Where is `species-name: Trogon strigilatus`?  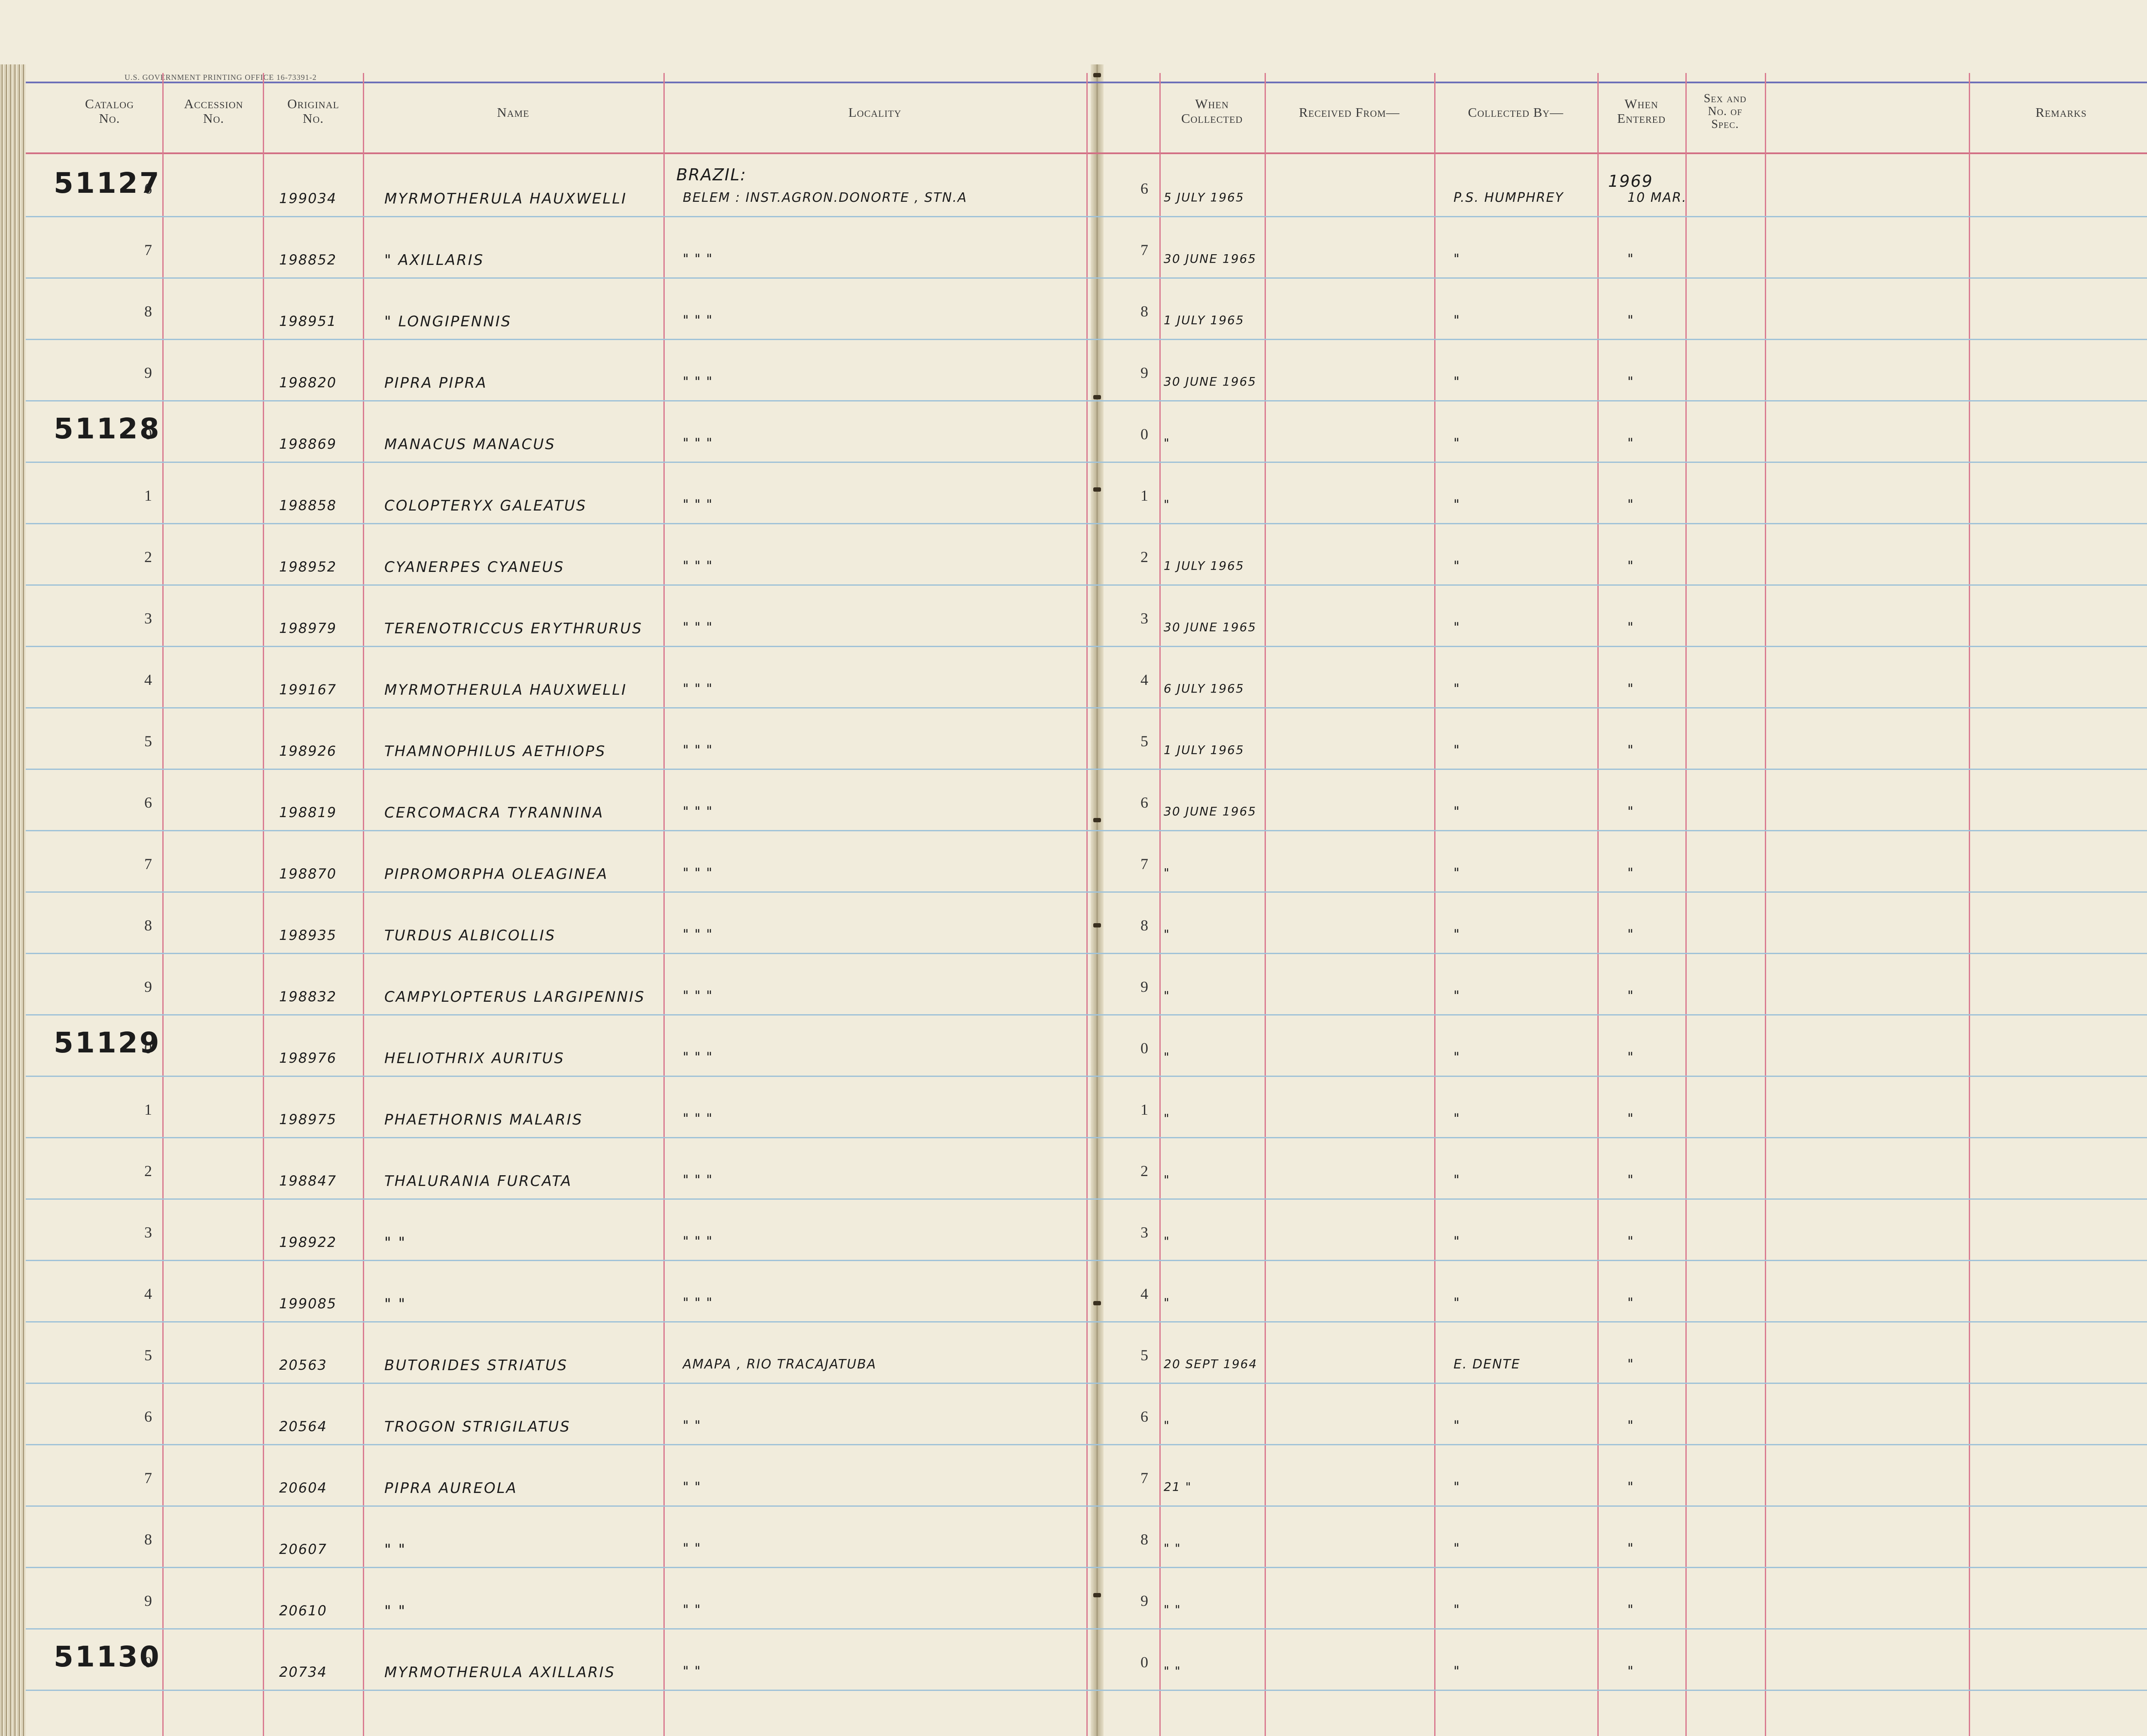 species-name: Trogon strigilatus is located at coordinates (477, 1426).